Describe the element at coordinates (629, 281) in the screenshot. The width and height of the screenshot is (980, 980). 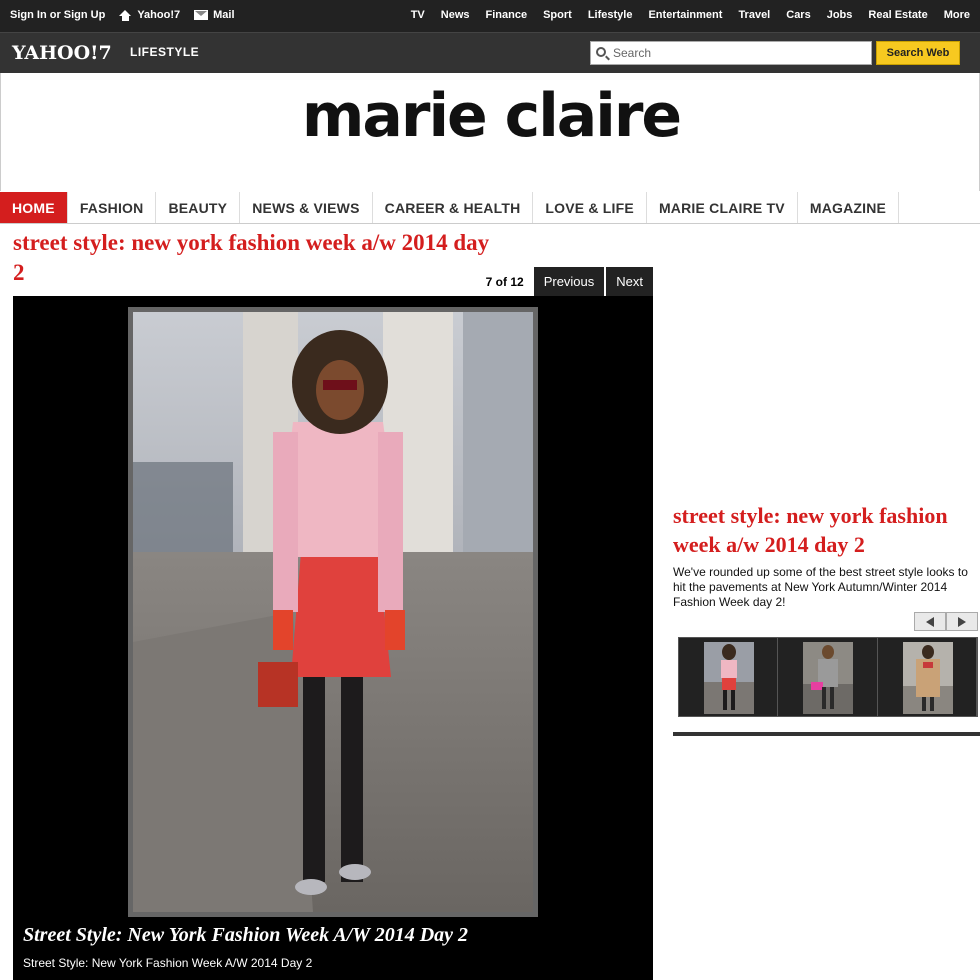
I see `next-button: Next` at that location.